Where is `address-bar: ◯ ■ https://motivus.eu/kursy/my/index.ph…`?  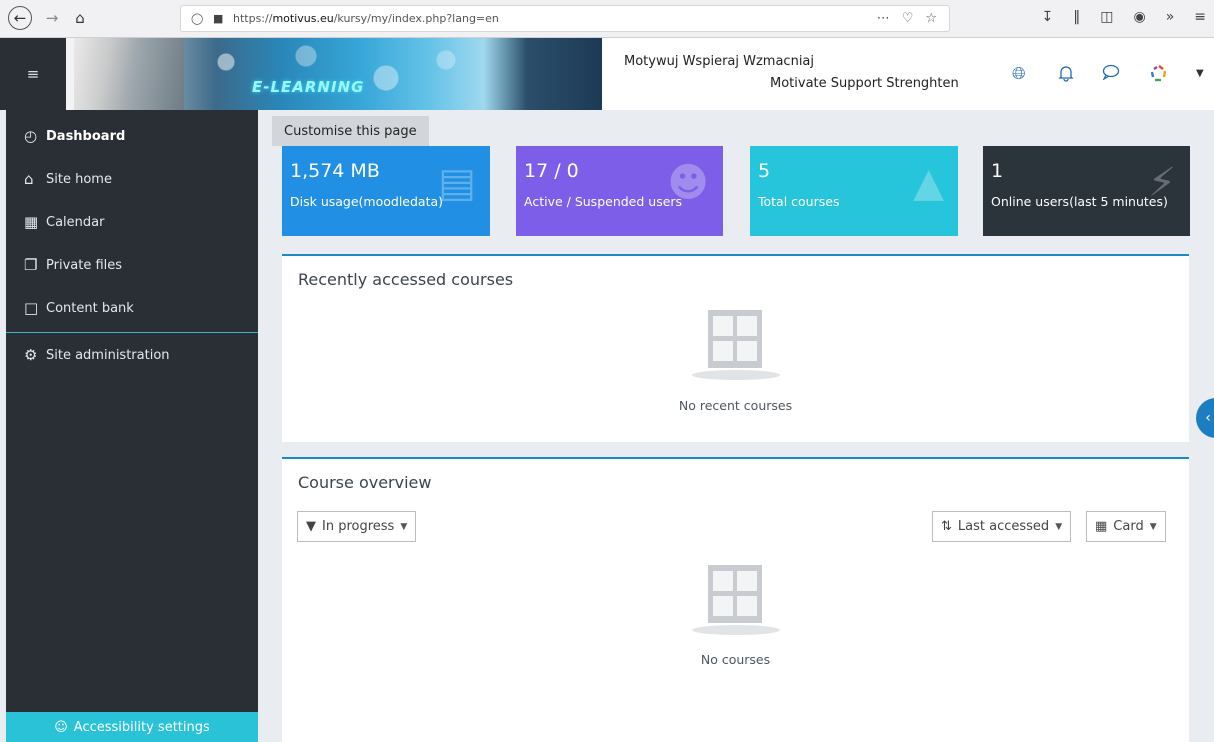
address-bar: ◯ ■ https://motivus.eu/kursy/my/index.ph… is located at coordinates (565, 18).